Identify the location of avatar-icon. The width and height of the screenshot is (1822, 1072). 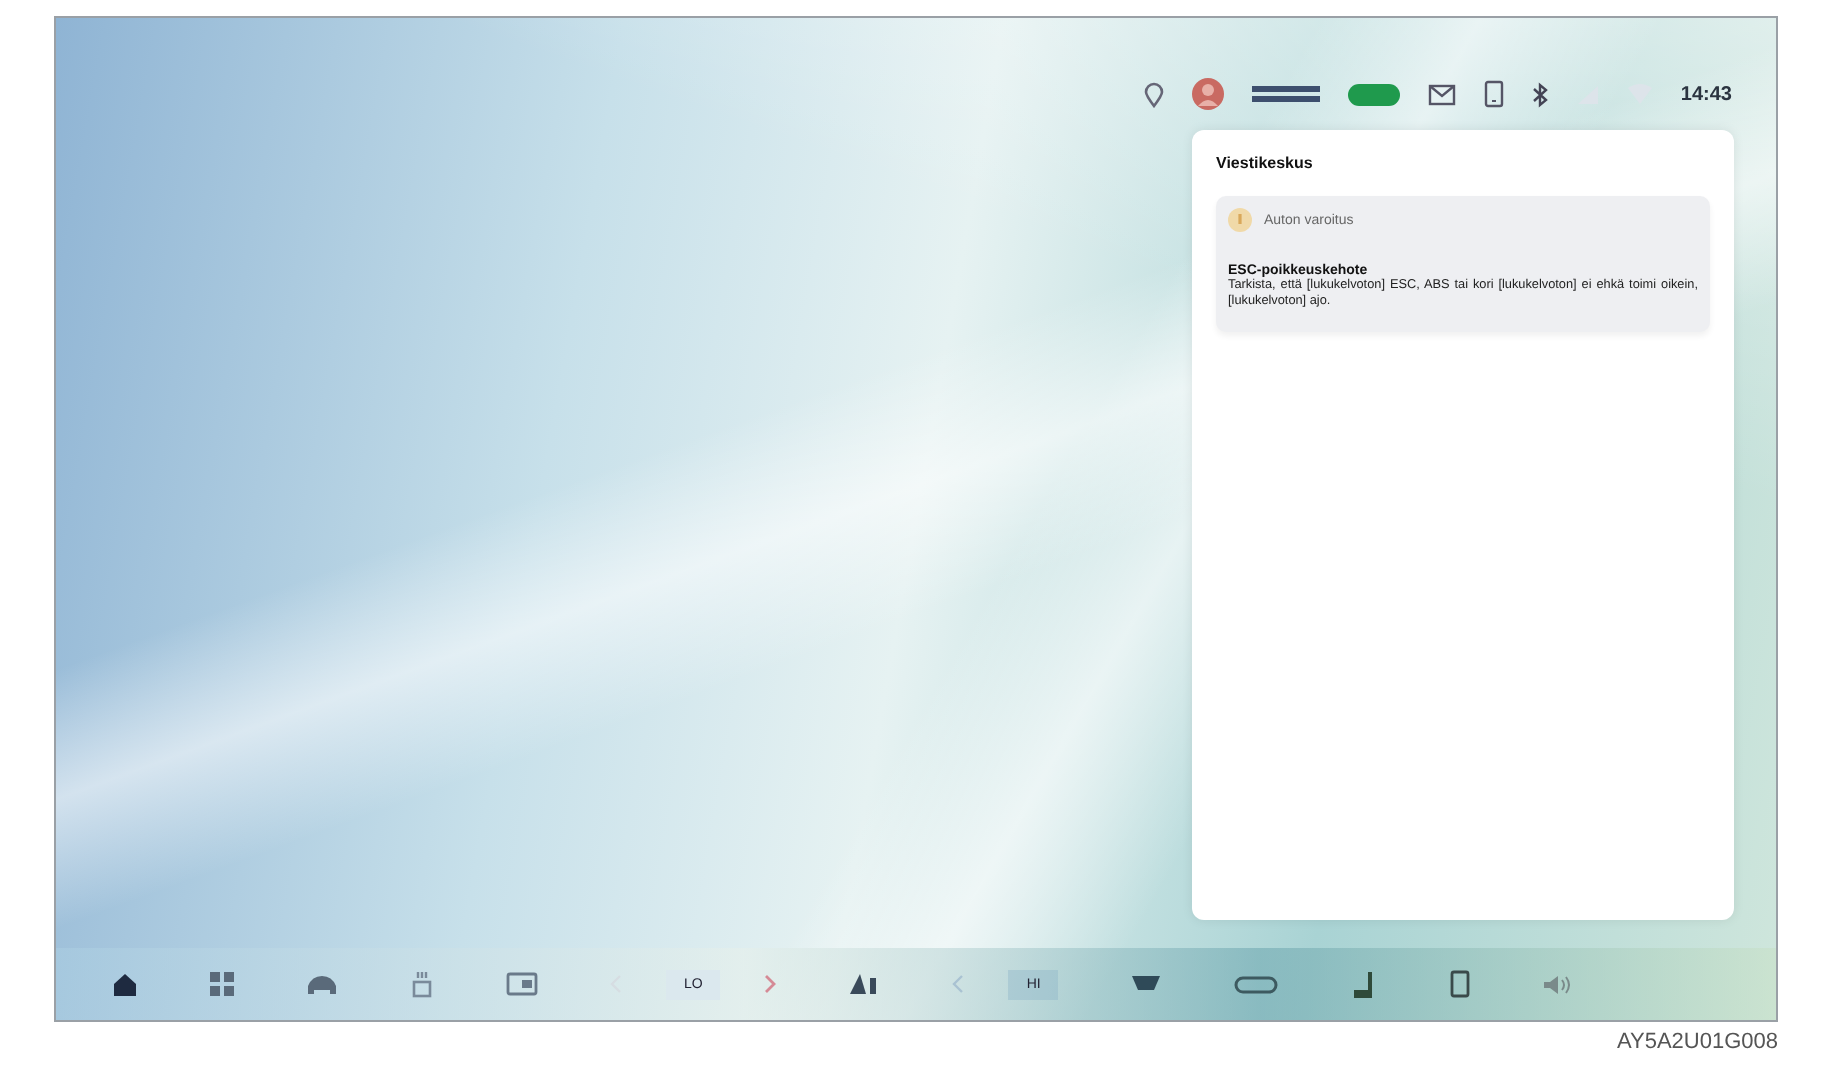
(1208, 94).